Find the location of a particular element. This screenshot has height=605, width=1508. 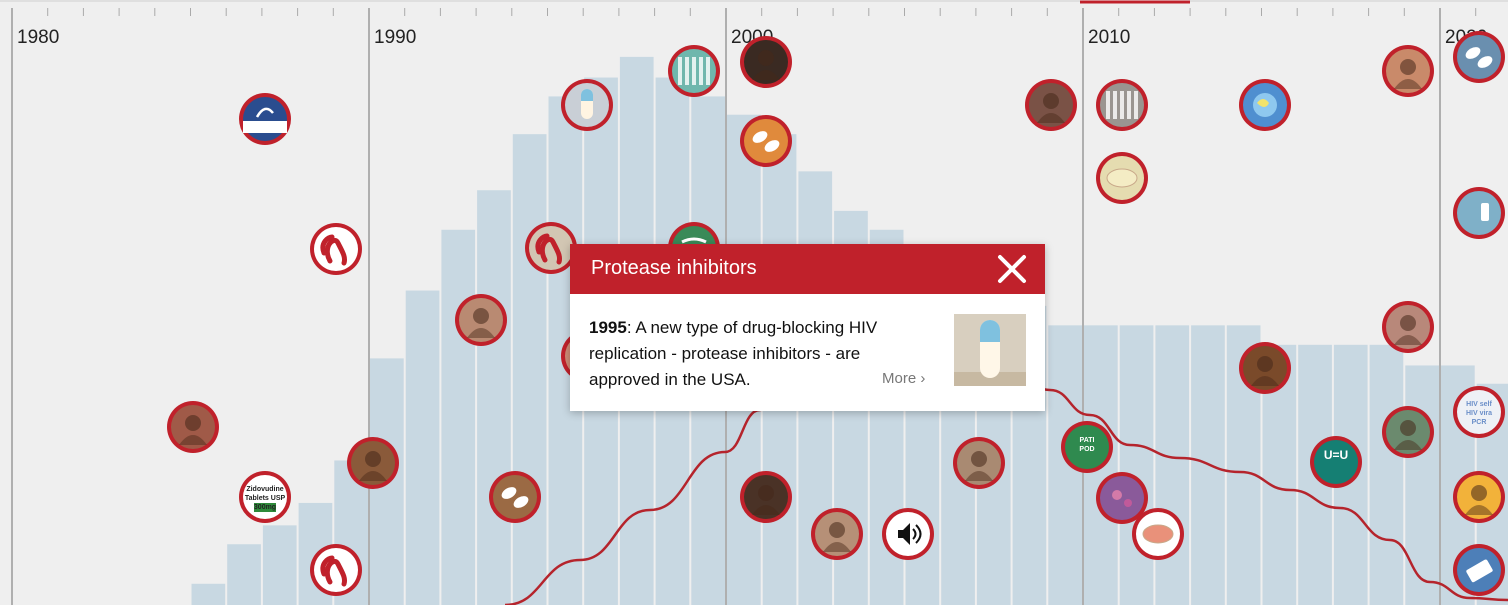

event-pills-1995 is located at coordinates (515, 497).